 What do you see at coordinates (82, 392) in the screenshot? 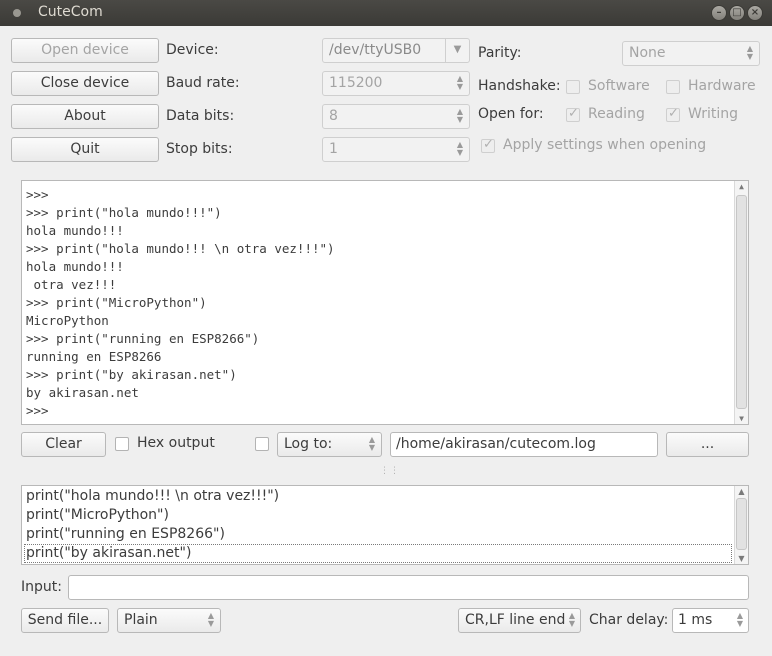
I see `output-line: by akirasan.net` at bounding box center [82, 392].